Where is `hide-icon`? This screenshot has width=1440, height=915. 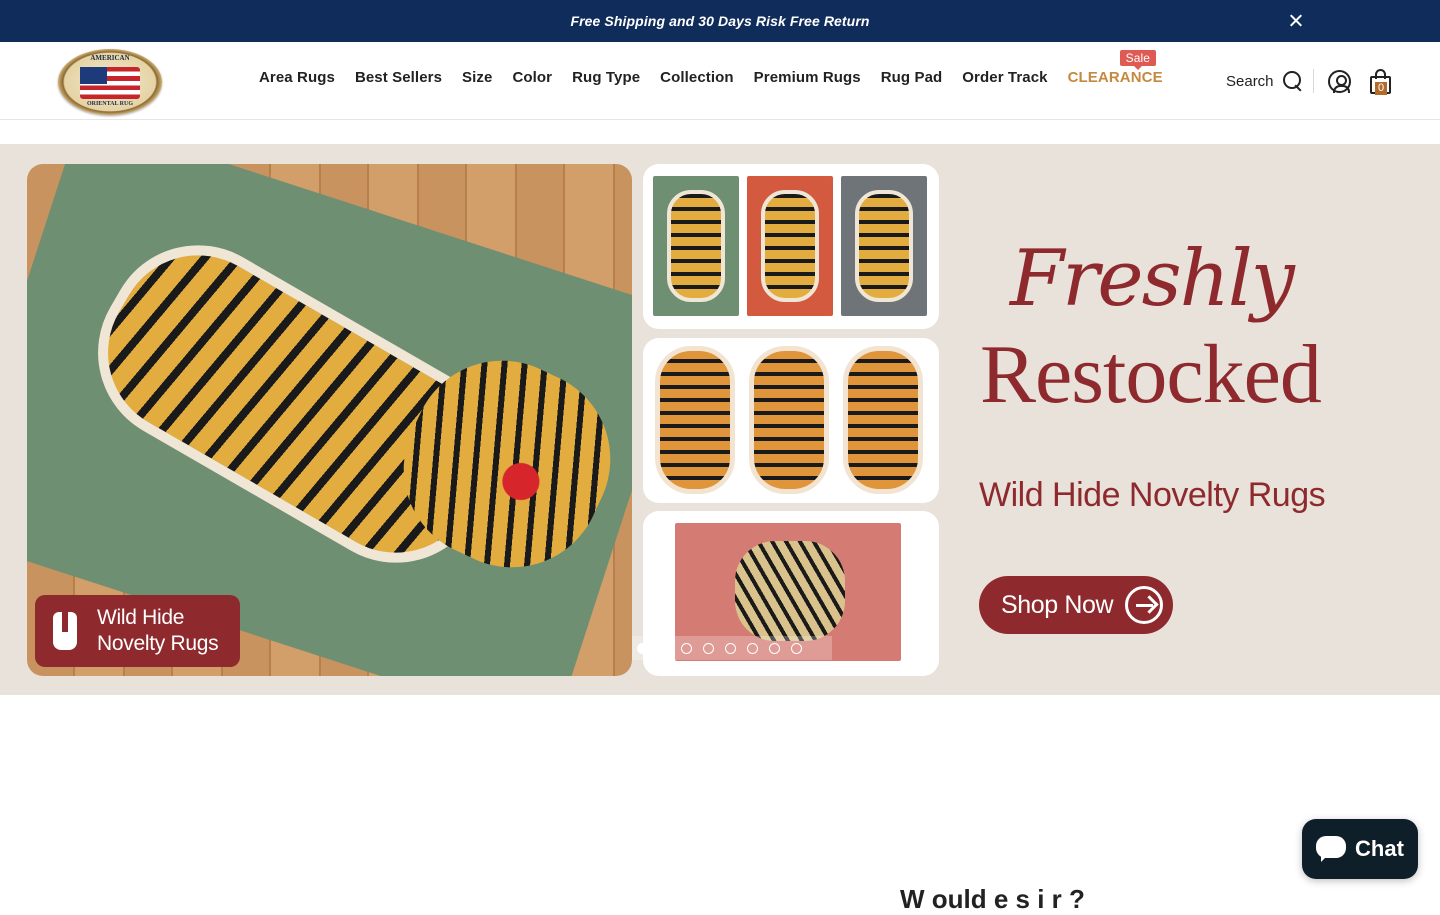 hide-icon is located at coordinates (65, 631).